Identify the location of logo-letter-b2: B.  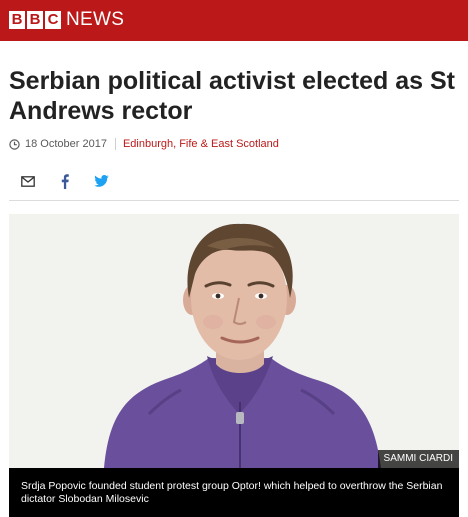
(35, 20).